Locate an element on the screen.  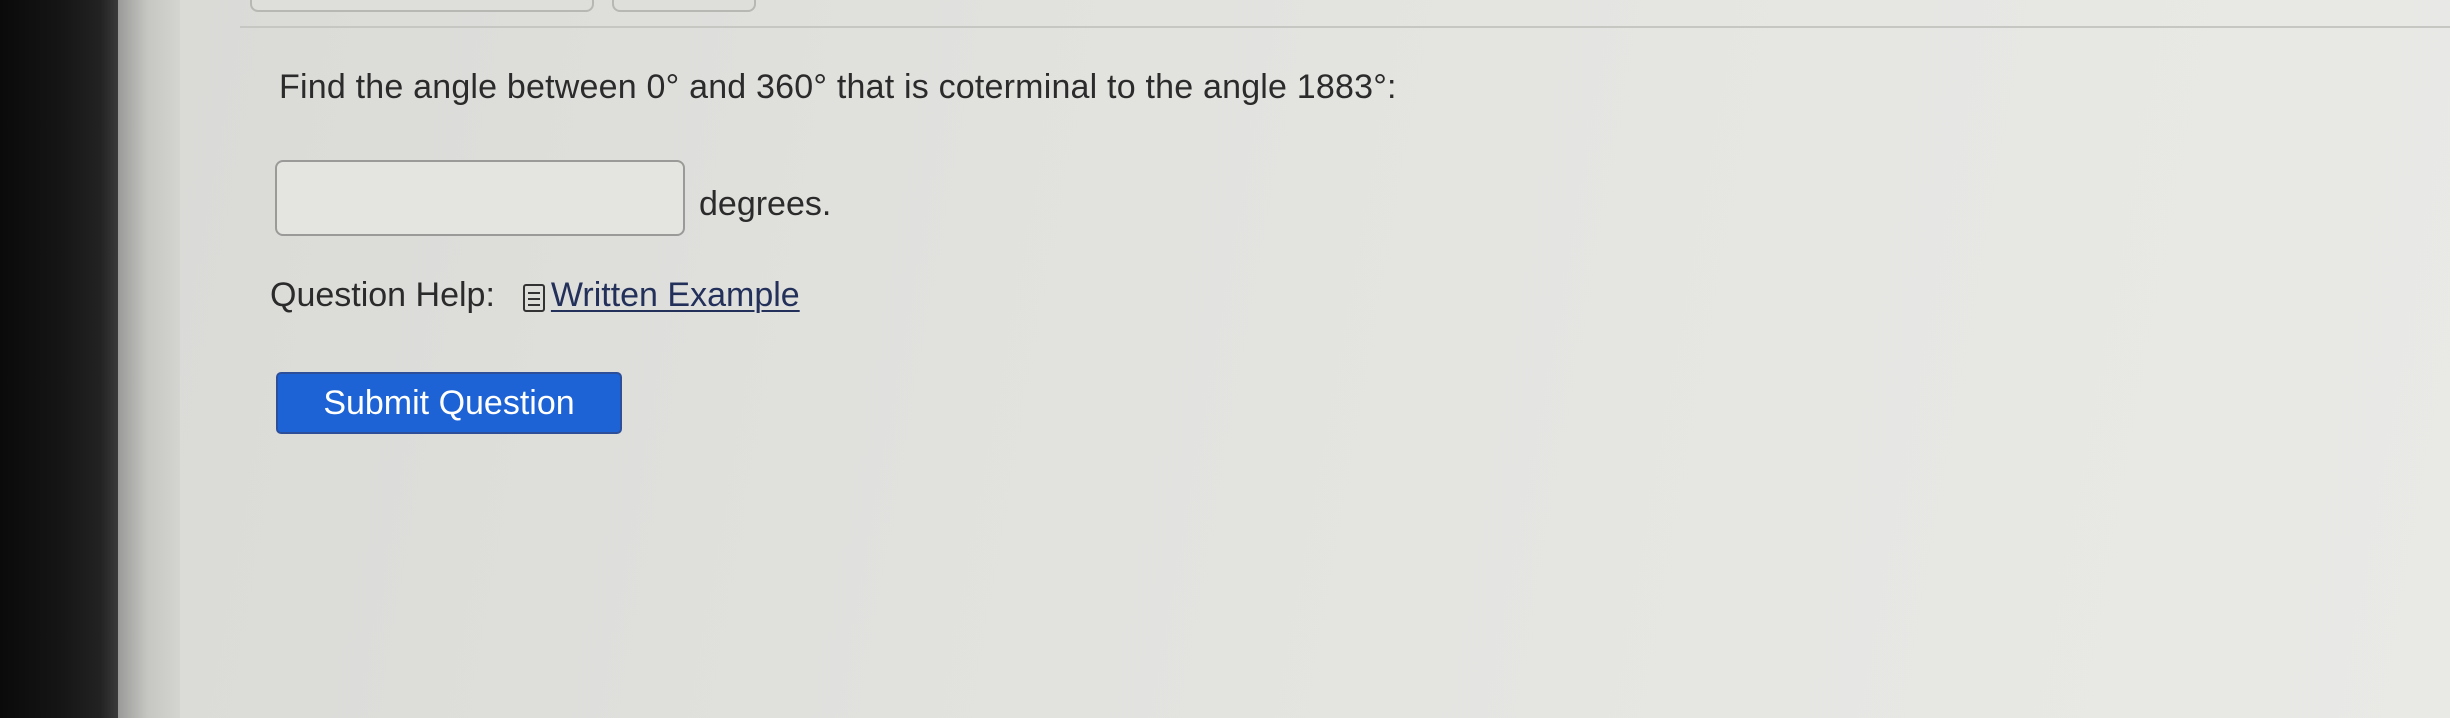
top-tab-right is located at coordinates (684, 6).